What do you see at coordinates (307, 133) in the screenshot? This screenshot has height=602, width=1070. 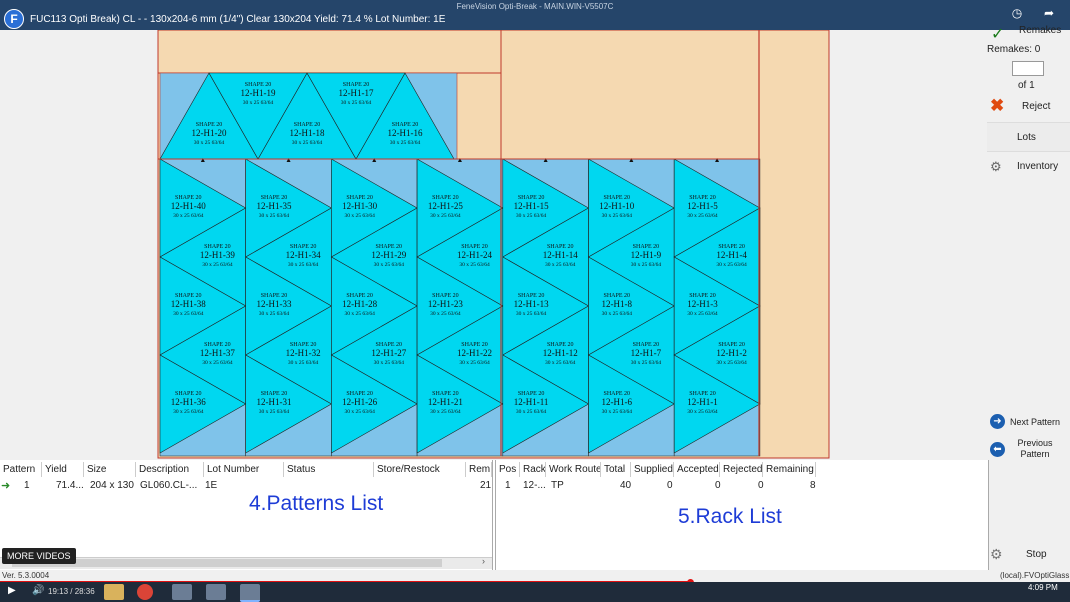 I see `piece-id-label: 12-H1-18` at bounding box center [307, 133].